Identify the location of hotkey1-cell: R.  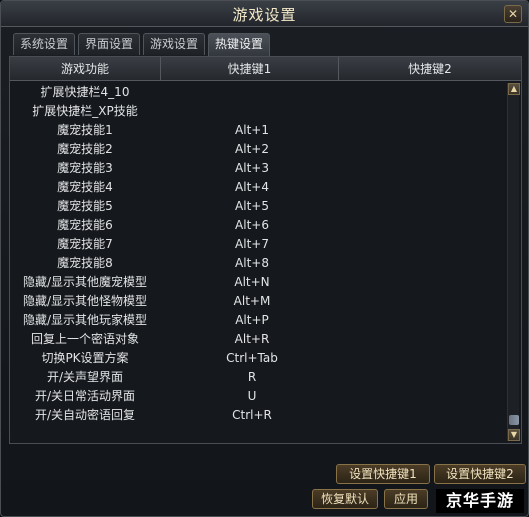
(252, 377).